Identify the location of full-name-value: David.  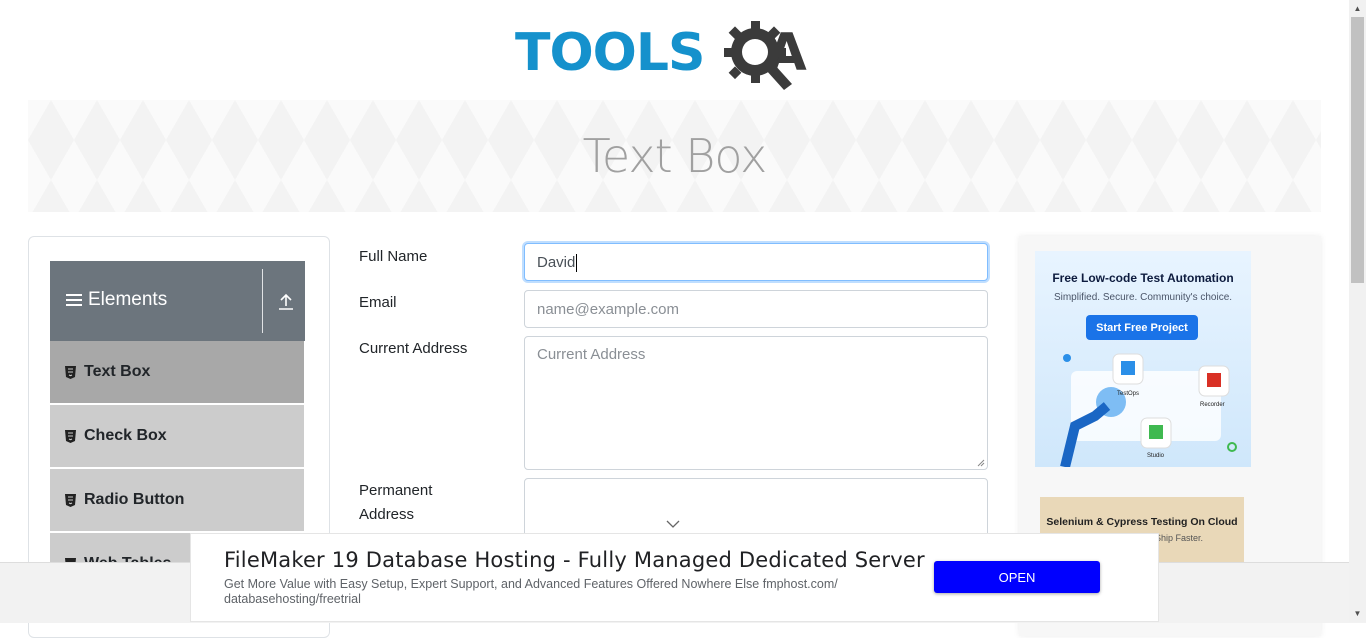
(556, 262).